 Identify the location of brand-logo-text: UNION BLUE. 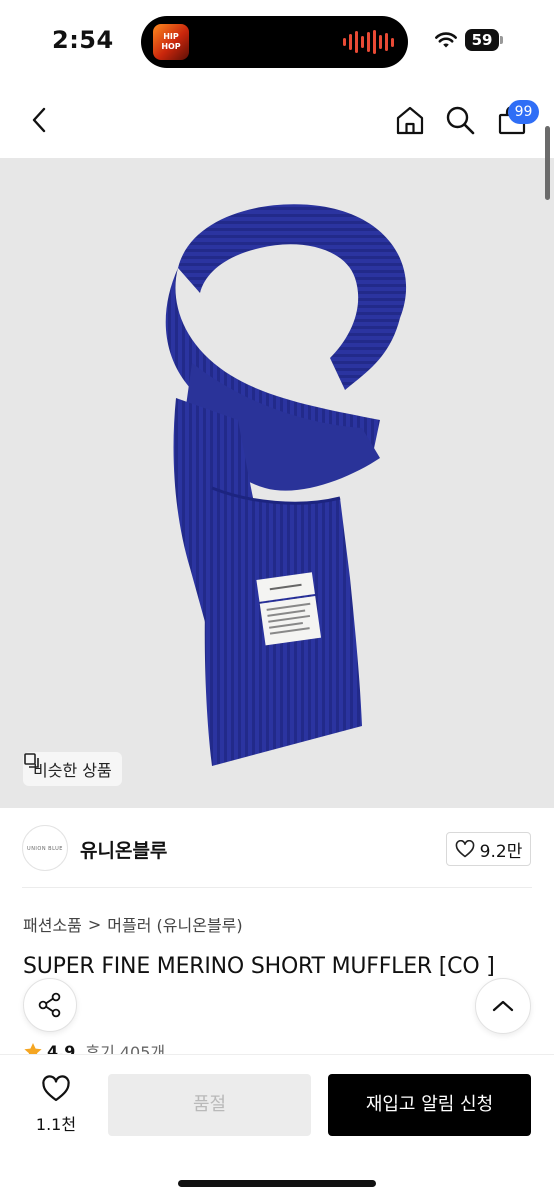
(45, 849).